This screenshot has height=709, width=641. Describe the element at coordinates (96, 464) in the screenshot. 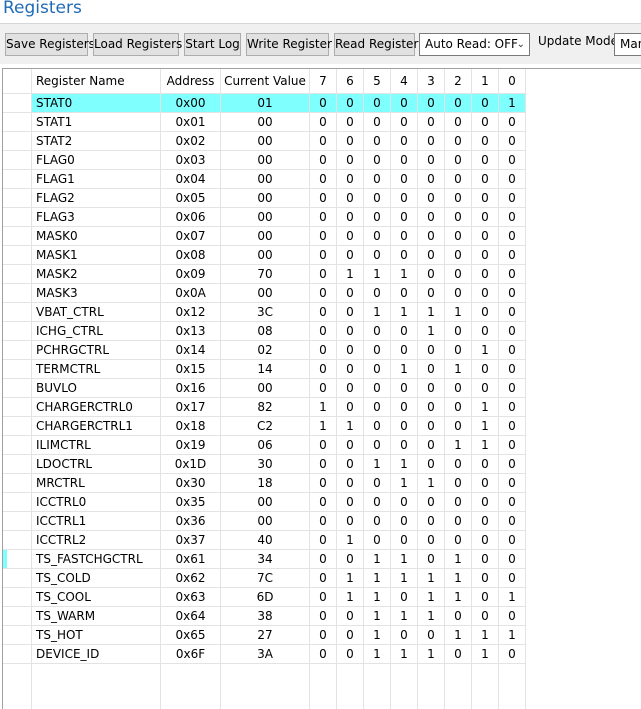

I see `register-name-cell: LDOCTRL` at that location.